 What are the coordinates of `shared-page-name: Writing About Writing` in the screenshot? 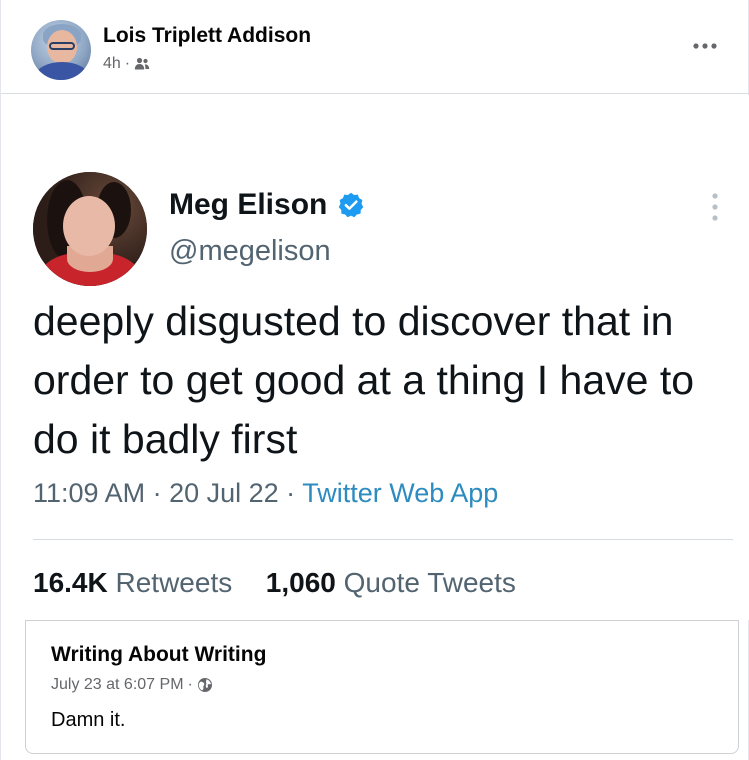 It's located at (158, 655).